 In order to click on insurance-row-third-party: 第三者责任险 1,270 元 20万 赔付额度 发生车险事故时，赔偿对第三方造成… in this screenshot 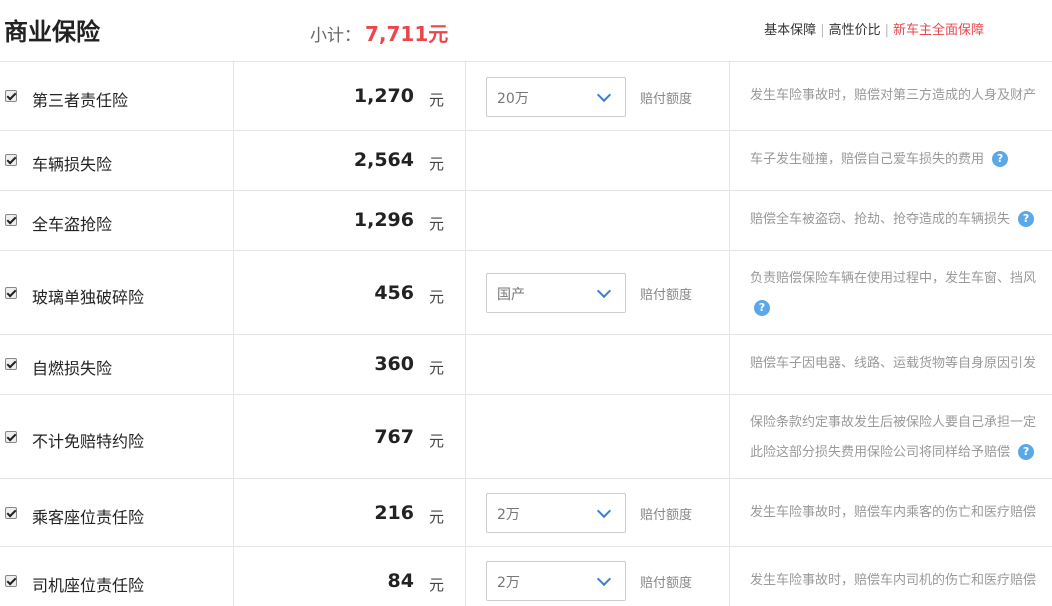, I will do `click(526, 96)`.